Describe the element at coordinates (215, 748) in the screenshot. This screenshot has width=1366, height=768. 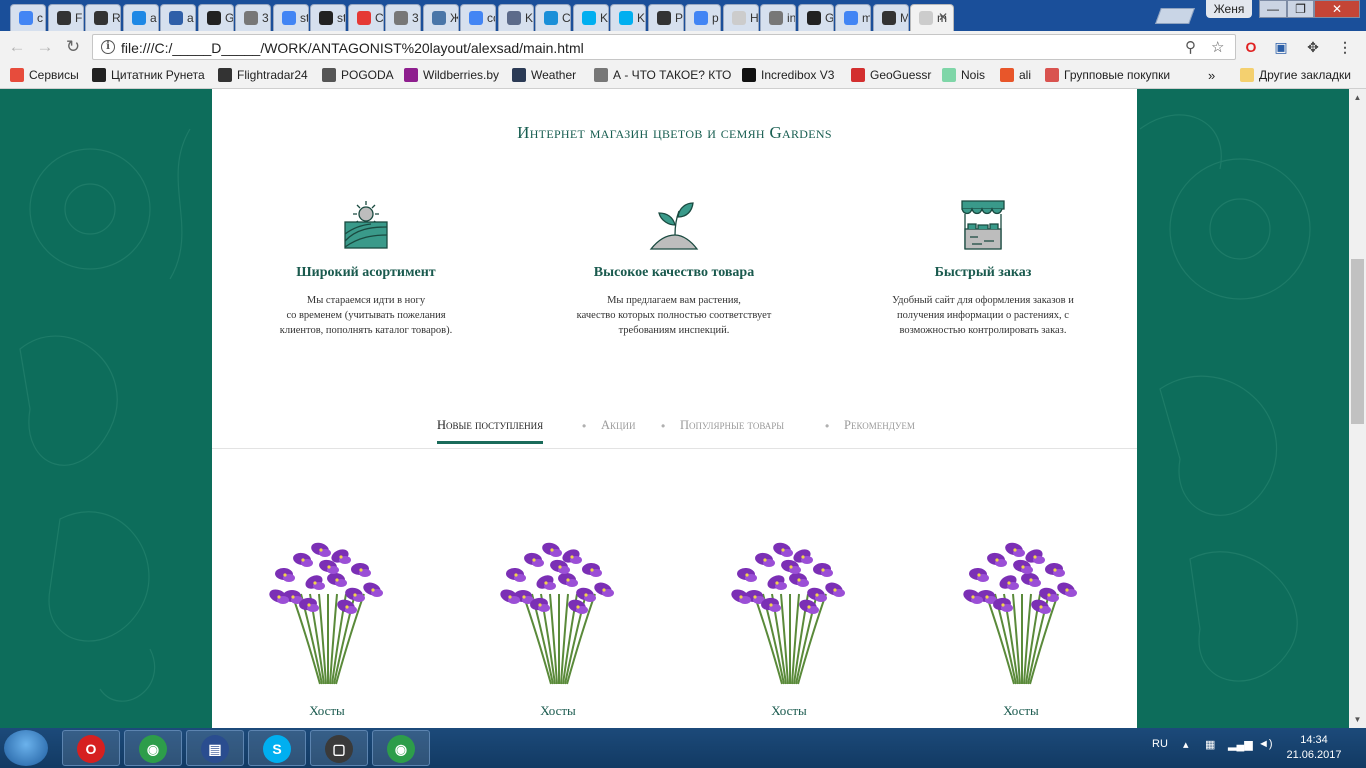
I see `taskbar-app-button: ▤` at that location.